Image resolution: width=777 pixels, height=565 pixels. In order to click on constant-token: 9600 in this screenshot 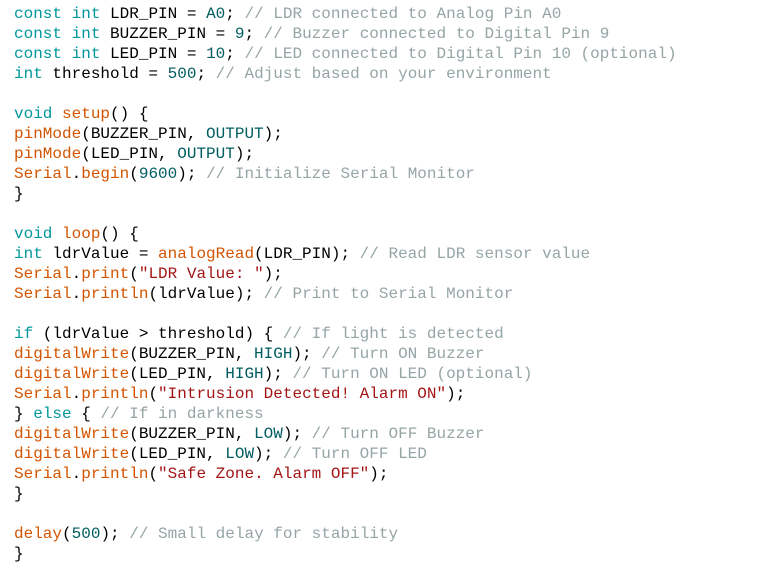, I will do `click(158, 174)`.